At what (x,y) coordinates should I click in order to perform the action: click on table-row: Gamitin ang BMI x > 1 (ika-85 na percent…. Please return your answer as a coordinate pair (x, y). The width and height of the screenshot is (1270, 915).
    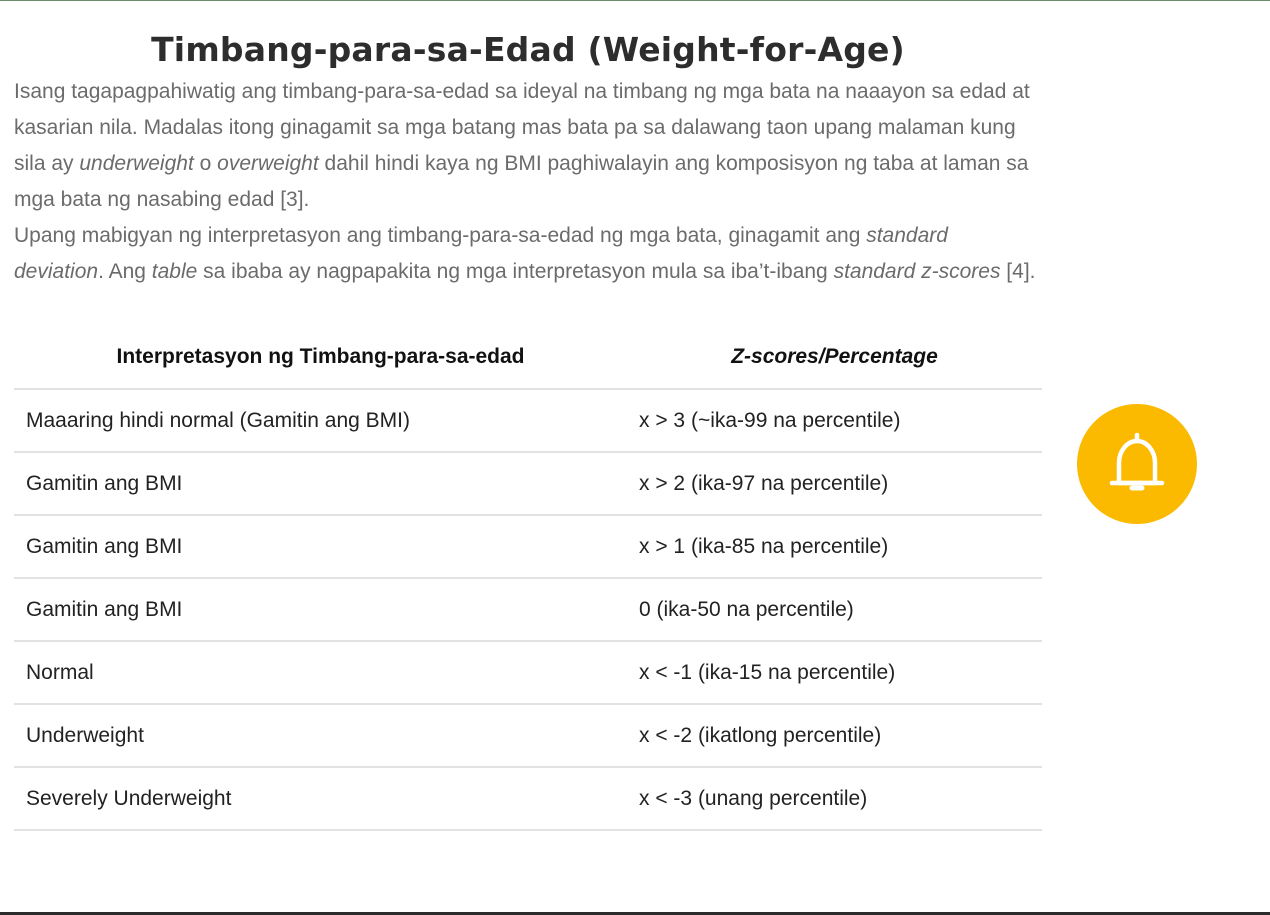
    Looking at the image, I should click on (528, 547).